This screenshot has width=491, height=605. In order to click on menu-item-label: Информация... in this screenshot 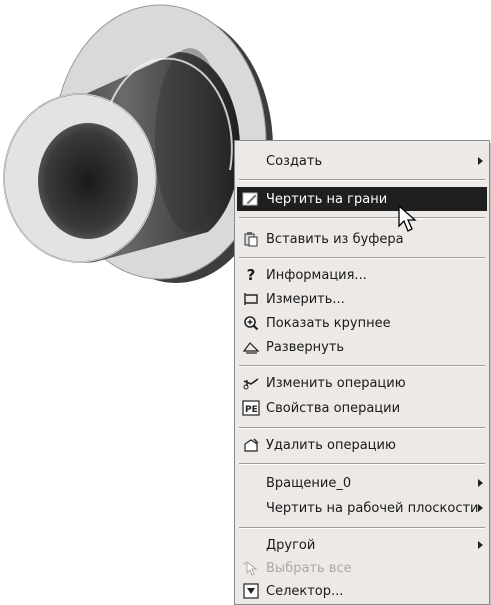, I will do `click(316, 275)`.